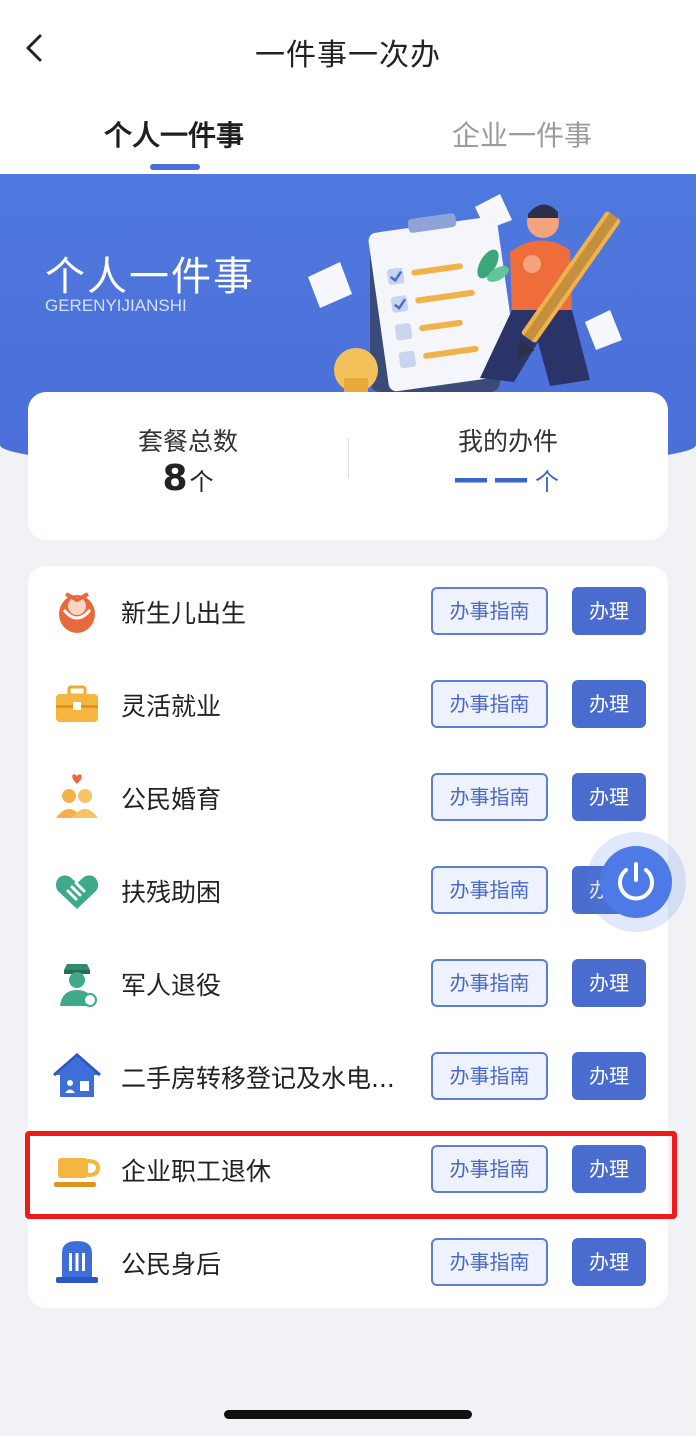 This screenshot has width=696, height=1436. What do you see at coordinates (77, 892) in the screenshot?
I see `handshake-icon` at bounding box center [77, 892].